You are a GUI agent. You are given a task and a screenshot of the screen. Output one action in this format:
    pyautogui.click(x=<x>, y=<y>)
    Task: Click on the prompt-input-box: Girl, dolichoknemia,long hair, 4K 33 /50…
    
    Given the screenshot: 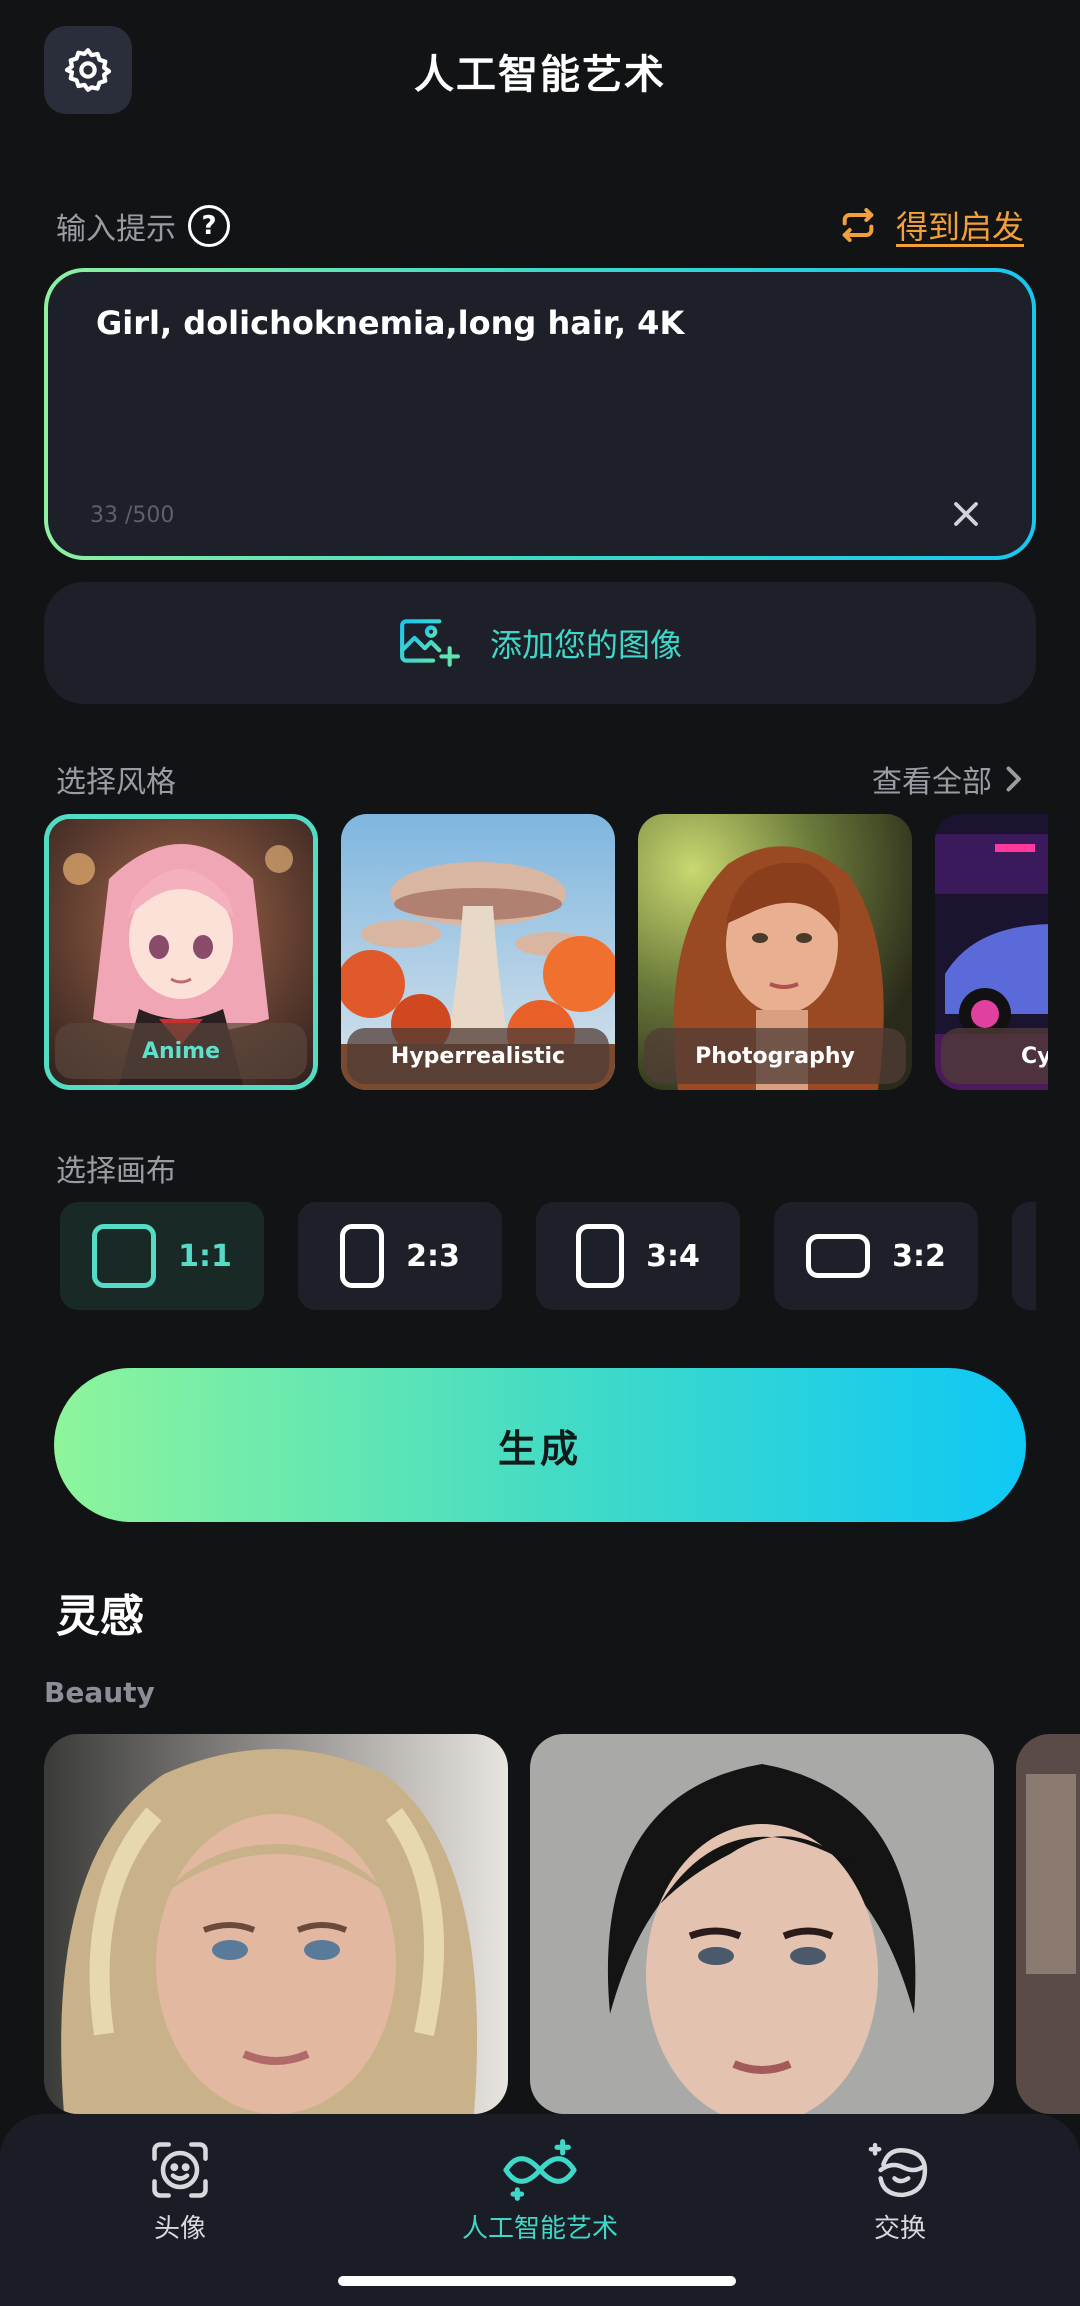 What is the action you would take?
    pyautogui.click(x=540, y=414)
    